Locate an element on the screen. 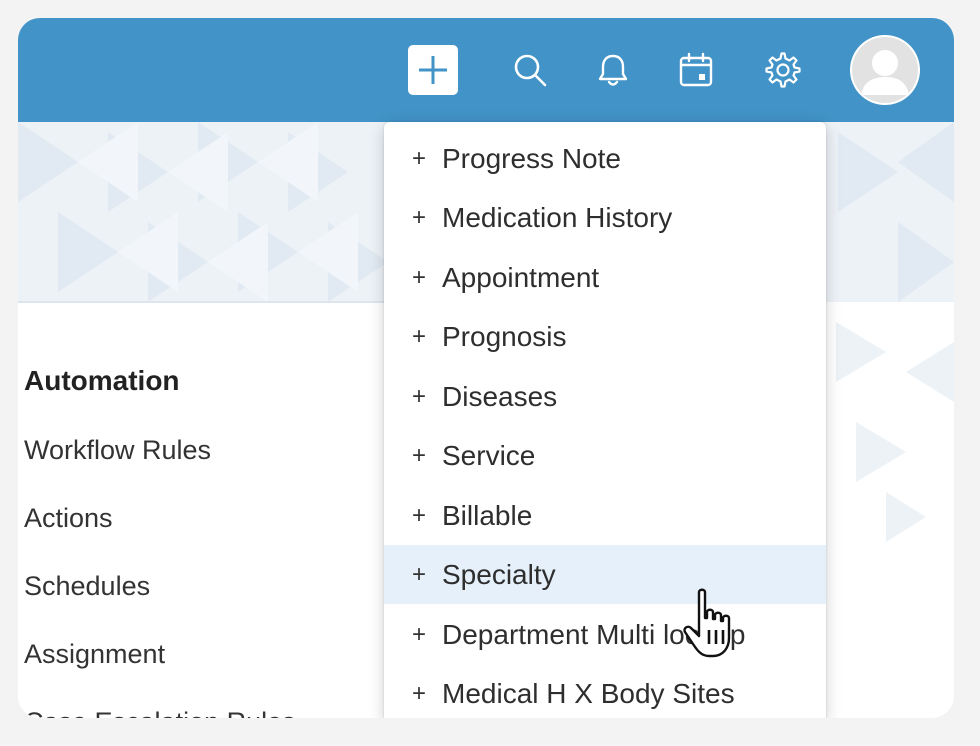  menu-item-label: Progress Note is located at coordinates (531, 158).